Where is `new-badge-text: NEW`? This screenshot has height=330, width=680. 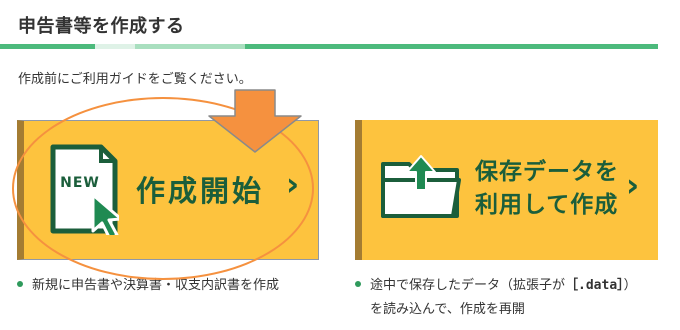 new-badge-text: NEW is located at coordinates (80, 183).